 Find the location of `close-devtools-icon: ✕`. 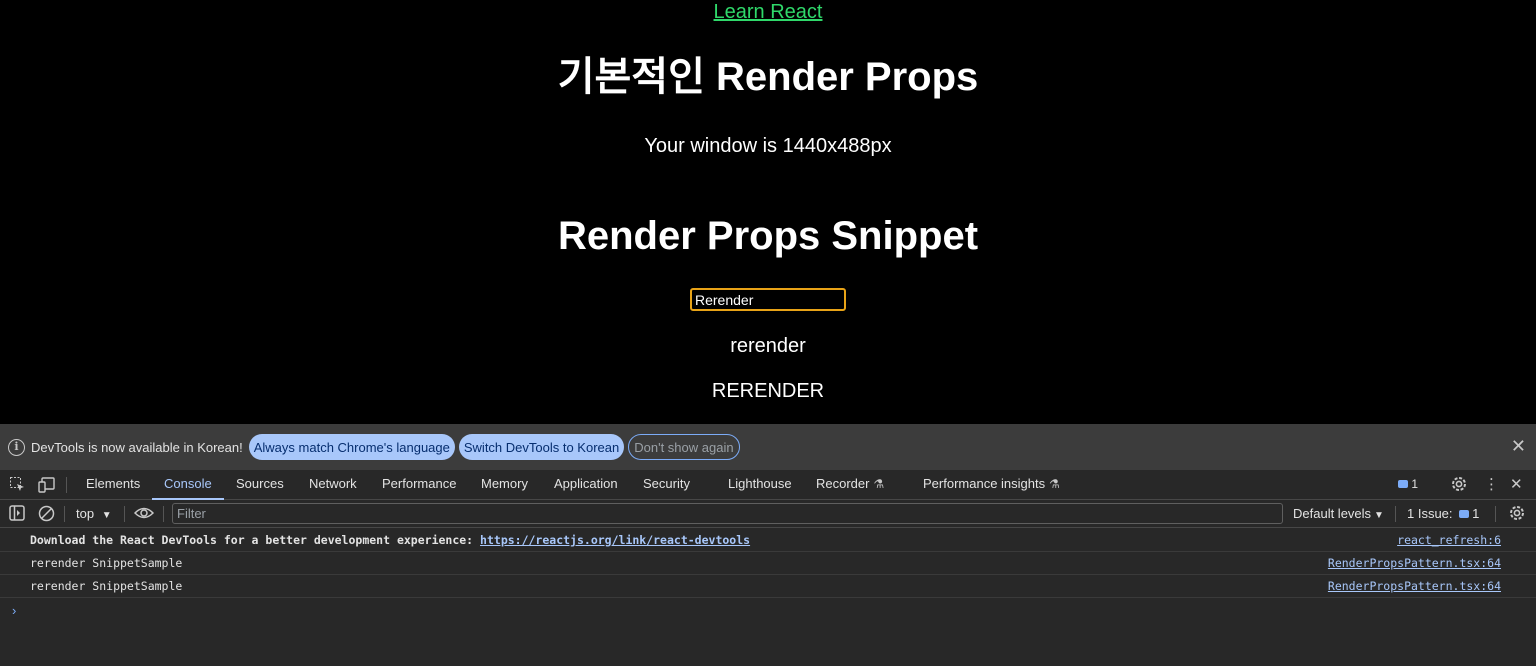

close-devtools-icon: ✕ is located at coordinates (1516, 485).